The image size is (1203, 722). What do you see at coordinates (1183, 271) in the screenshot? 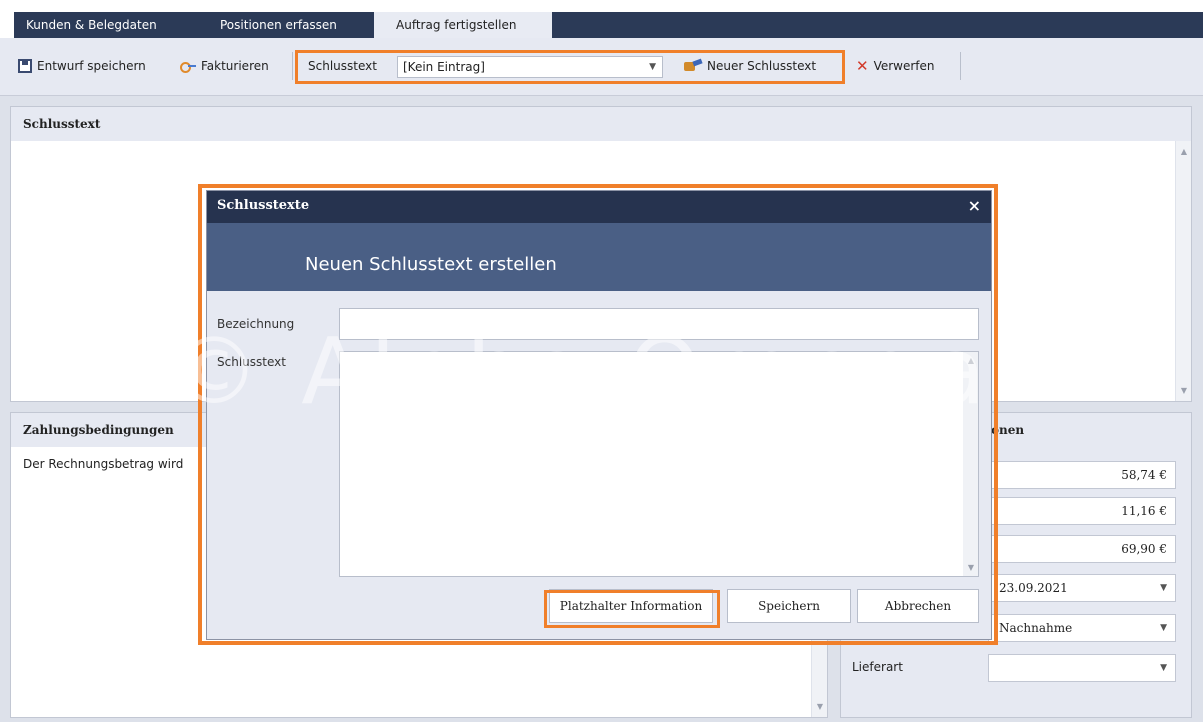
I see `closing-text-scrollbar: ▲ ▼` at bounding box center [1183, 271].